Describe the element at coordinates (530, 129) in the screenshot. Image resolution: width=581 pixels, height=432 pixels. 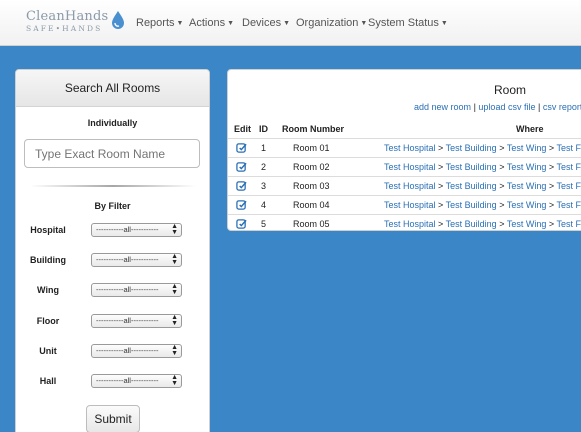
I see `col-header-where: Where` at that location.